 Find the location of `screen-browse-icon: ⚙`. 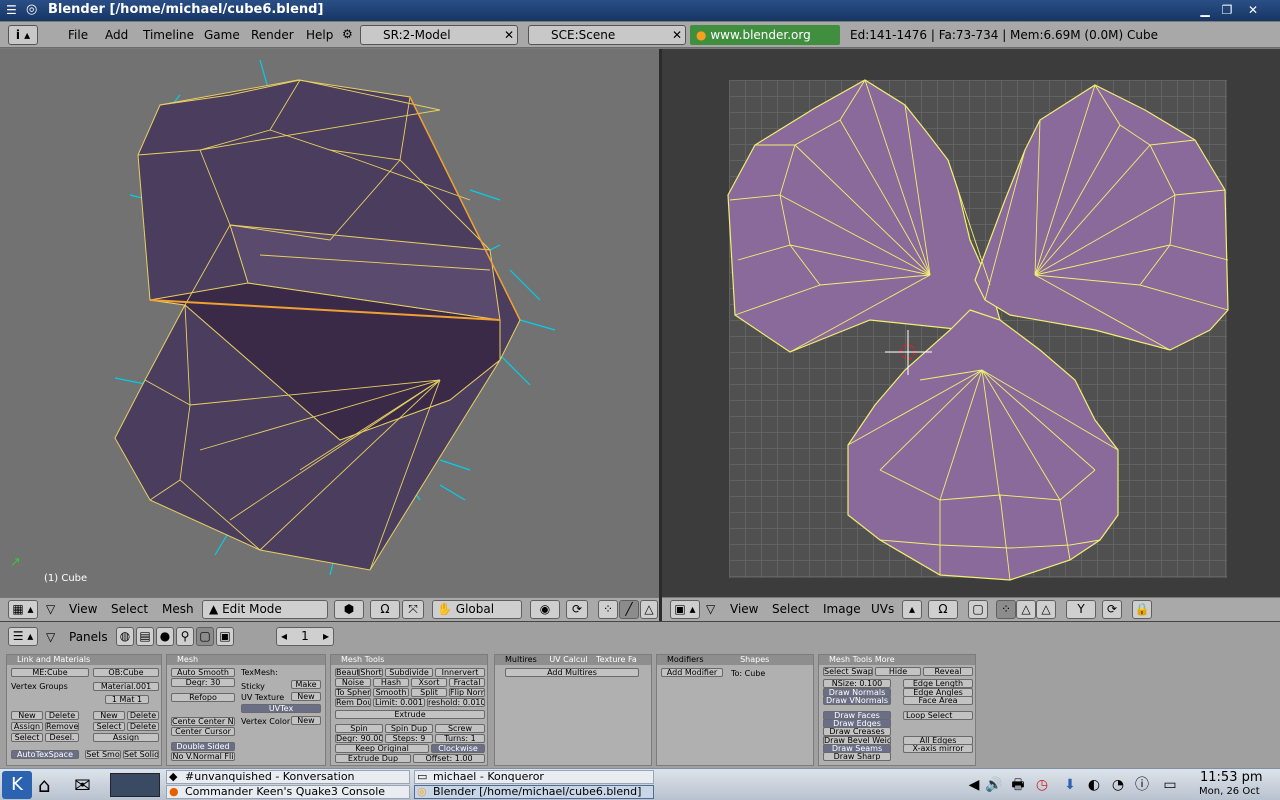

screen-browse-icon: ⚙ is located at coordinates (347, 34).